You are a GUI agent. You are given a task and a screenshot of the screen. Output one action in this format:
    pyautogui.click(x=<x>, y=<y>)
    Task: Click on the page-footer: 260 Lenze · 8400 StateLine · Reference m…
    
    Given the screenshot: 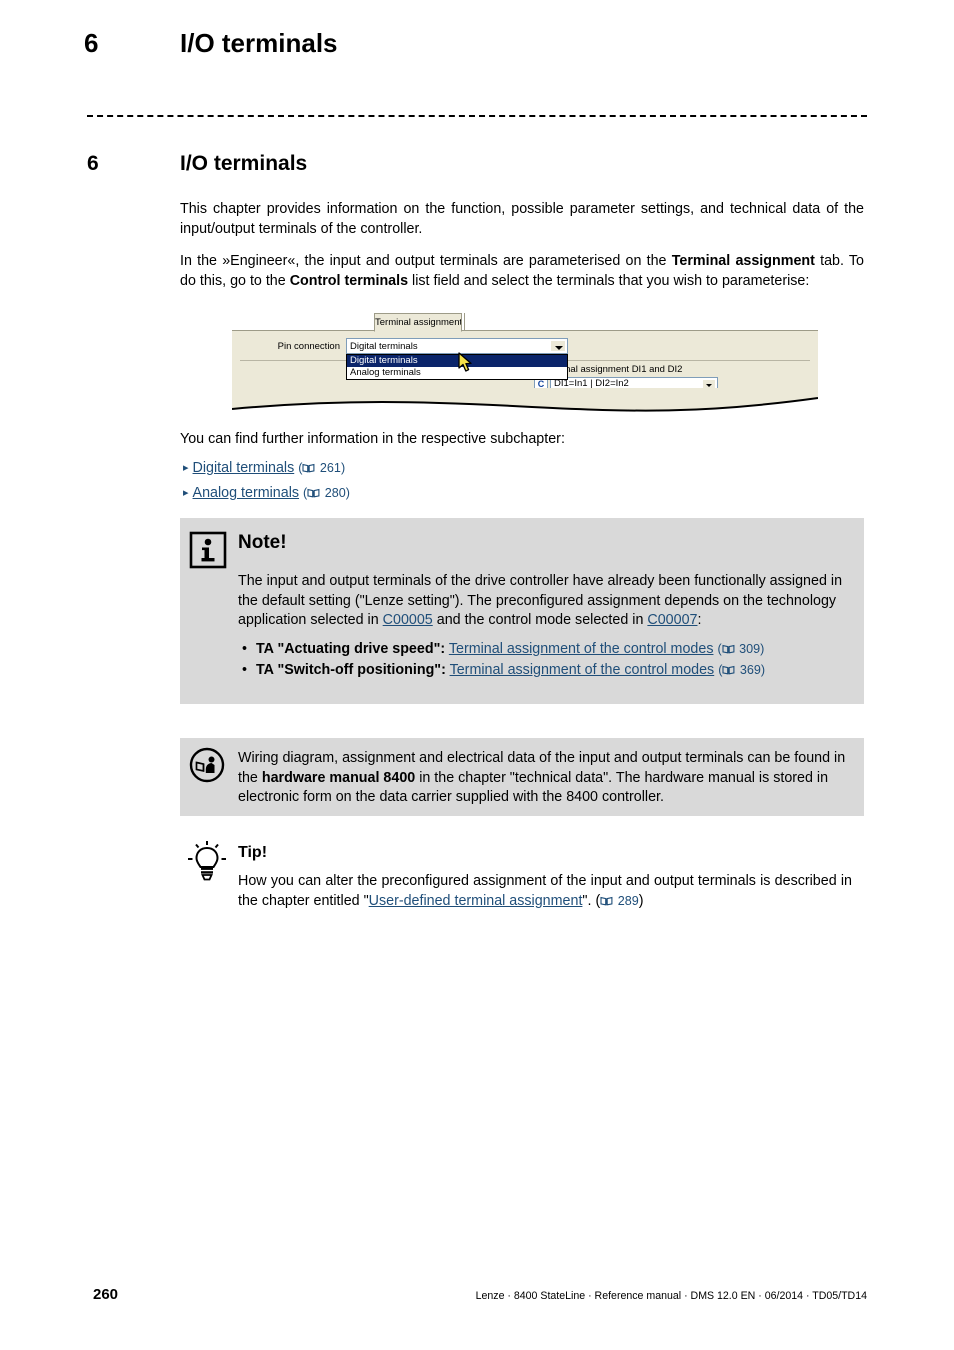 What is the action you would take?
    pyautogui.click(x=477, y=1314)
    